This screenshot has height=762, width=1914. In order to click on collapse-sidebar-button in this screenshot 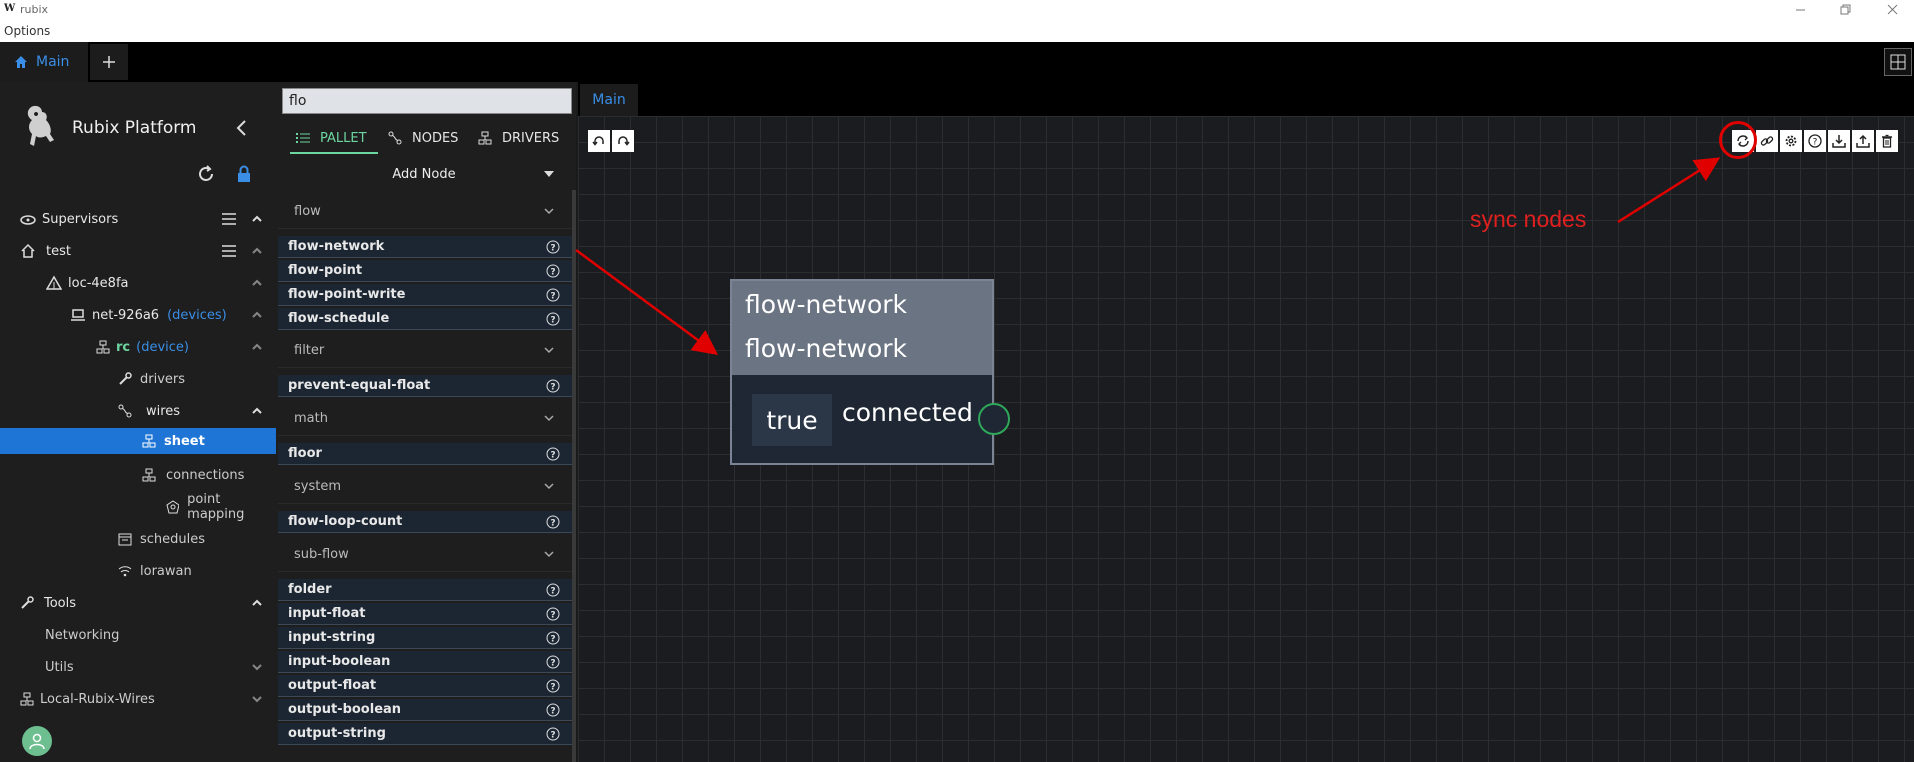, I will do `click(242, 128)`.